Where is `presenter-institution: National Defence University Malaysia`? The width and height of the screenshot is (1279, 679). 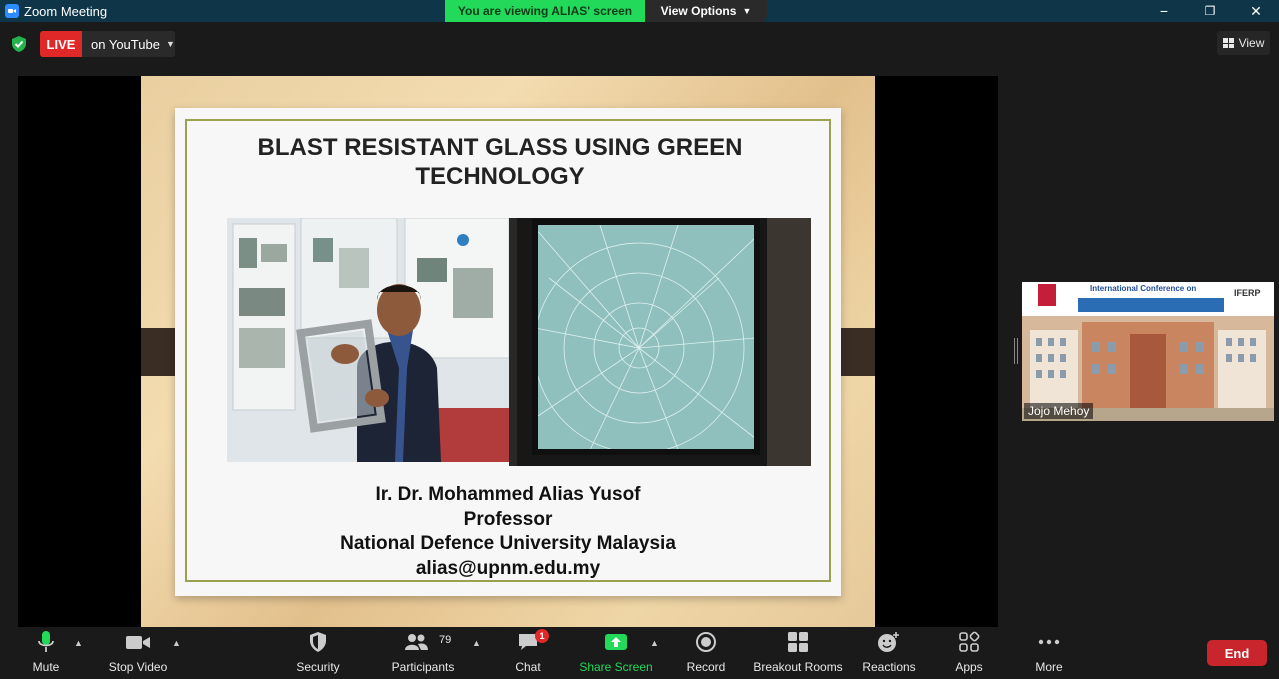
presenter-institution: National Defence University Malaysia is located at coordinates (508, 543).